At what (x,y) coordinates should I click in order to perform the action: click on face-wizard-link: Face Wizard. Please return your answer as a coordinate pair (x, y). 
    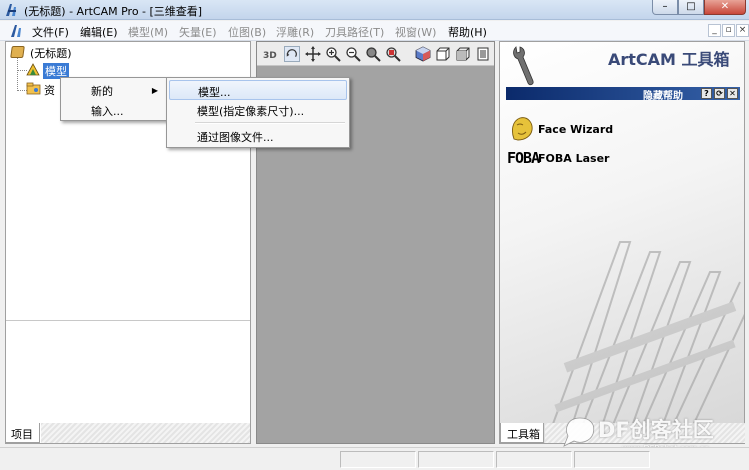
    Looking at the image, I should click on (575, 129).